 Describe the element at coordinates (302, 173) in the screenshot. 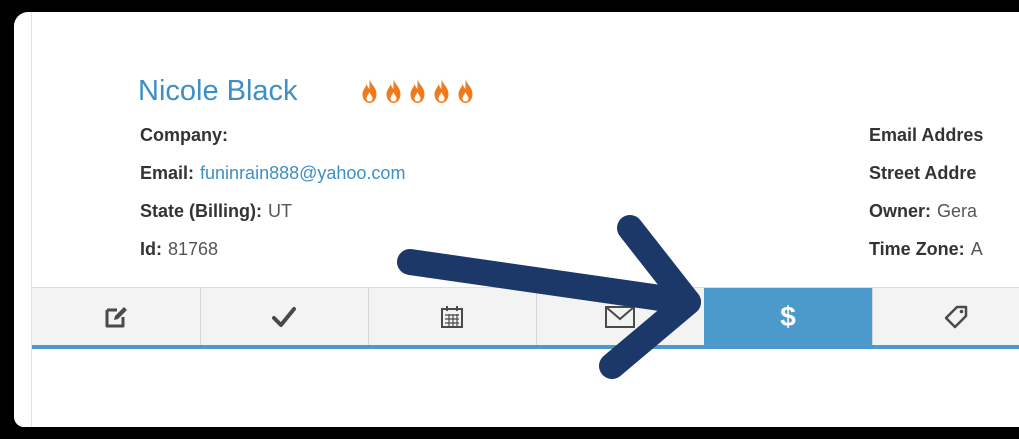

I see `email-link: funinrain888@yahoo.com` at that location.